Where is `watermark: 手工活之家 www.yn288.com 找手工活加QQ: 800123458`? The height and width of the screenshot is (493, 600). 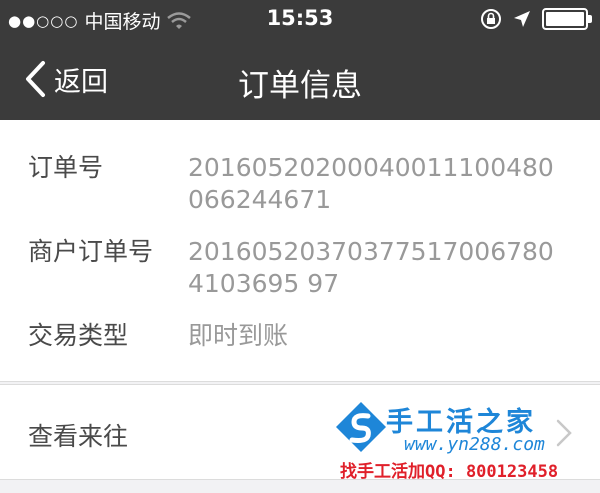 watermark: 手工活之家 www.yn288.com 找手工活加QQ: 800123458 is located at coordinates (467, 445).